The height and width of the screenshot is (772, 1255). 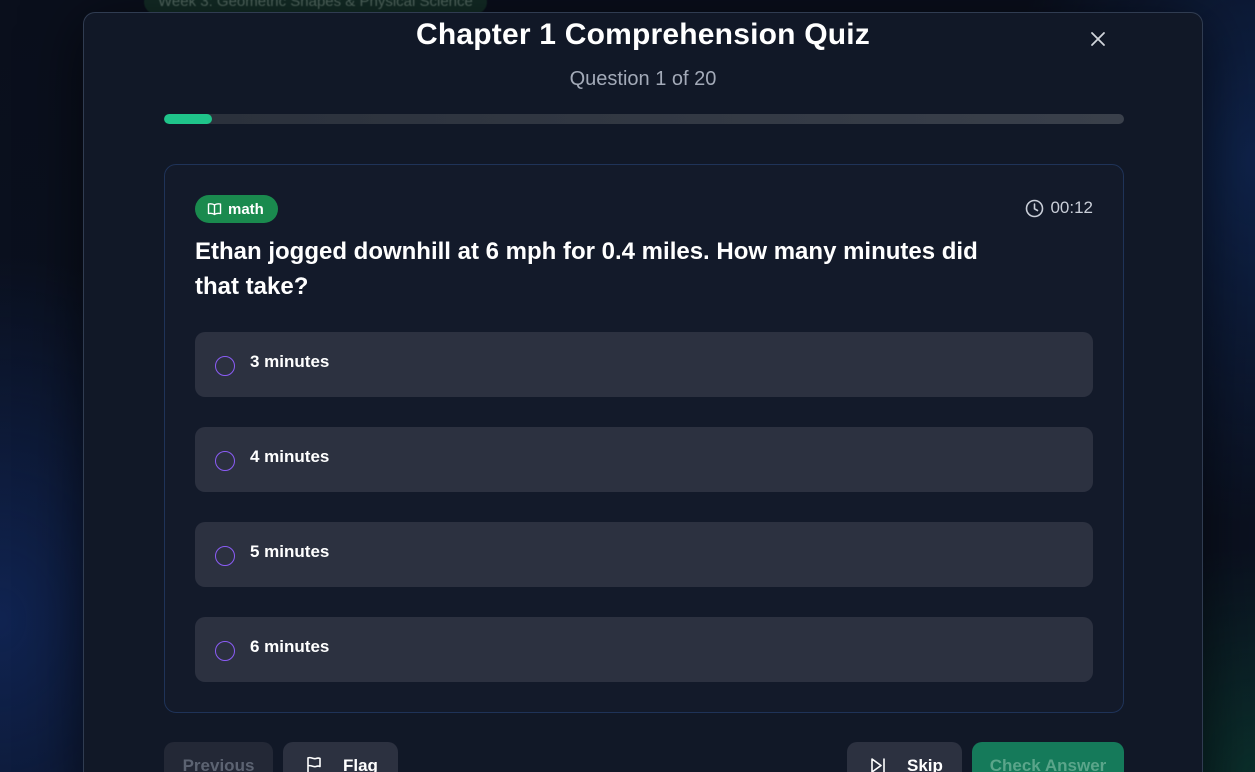 What do you see at coordinates (218, 757) in the screenshot?
I see `previous-button: Previous` at bounding box center [218, 757].